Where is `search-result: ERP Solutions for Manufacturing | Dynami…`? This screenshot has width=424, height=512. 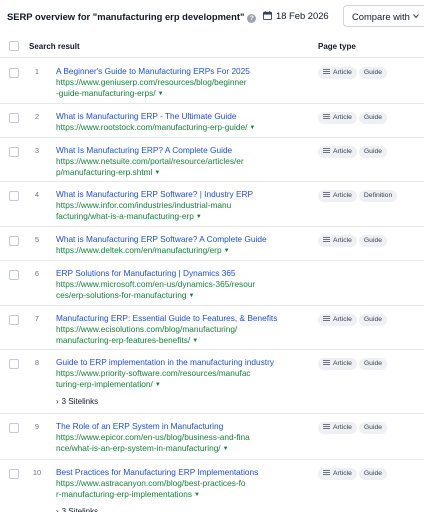
search-result: ERP Solutions for Manufacturing | Dynami… is located at coordinates (181, 285).